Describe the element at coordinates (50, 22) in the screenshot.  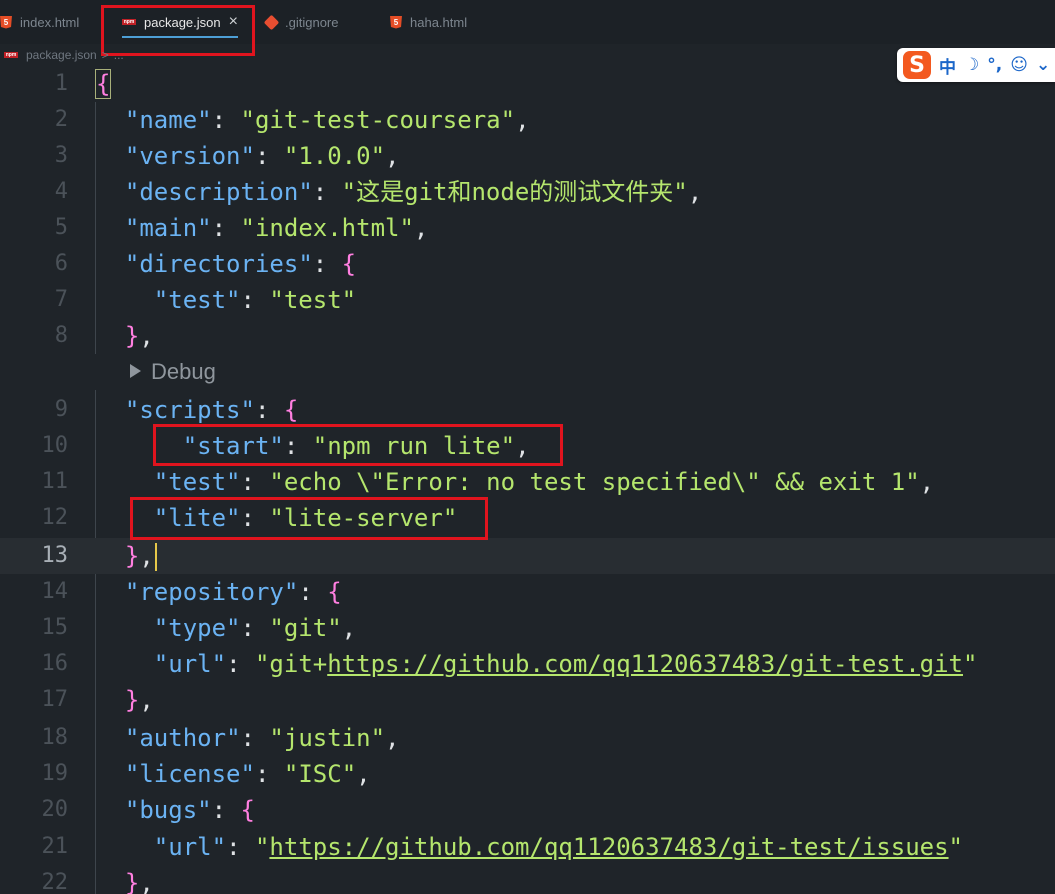
I see `tab-label: index.html` at that location.